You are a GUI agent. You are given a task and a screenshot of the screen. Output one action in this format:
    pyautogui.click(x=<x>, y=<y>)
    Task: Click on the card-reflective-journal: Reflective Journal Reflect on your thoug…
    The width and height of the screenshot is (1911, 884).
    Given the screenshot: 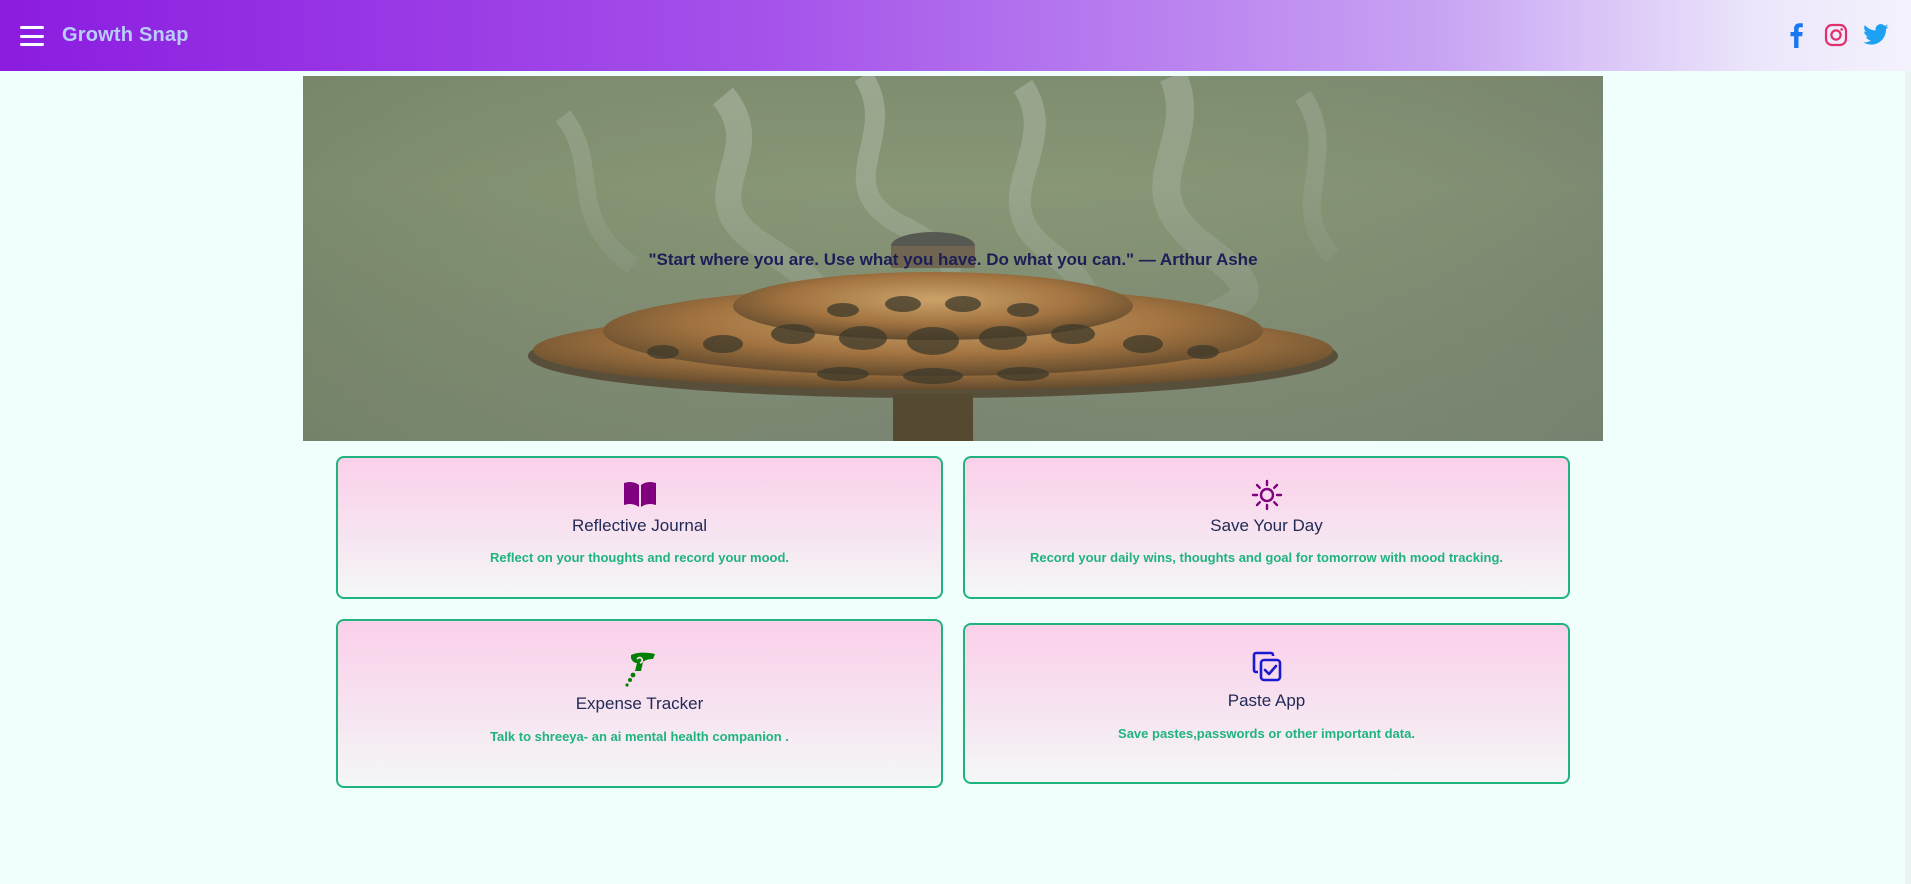 What is the action you would take?
    pyautogui.click(x=639, y=527)
    